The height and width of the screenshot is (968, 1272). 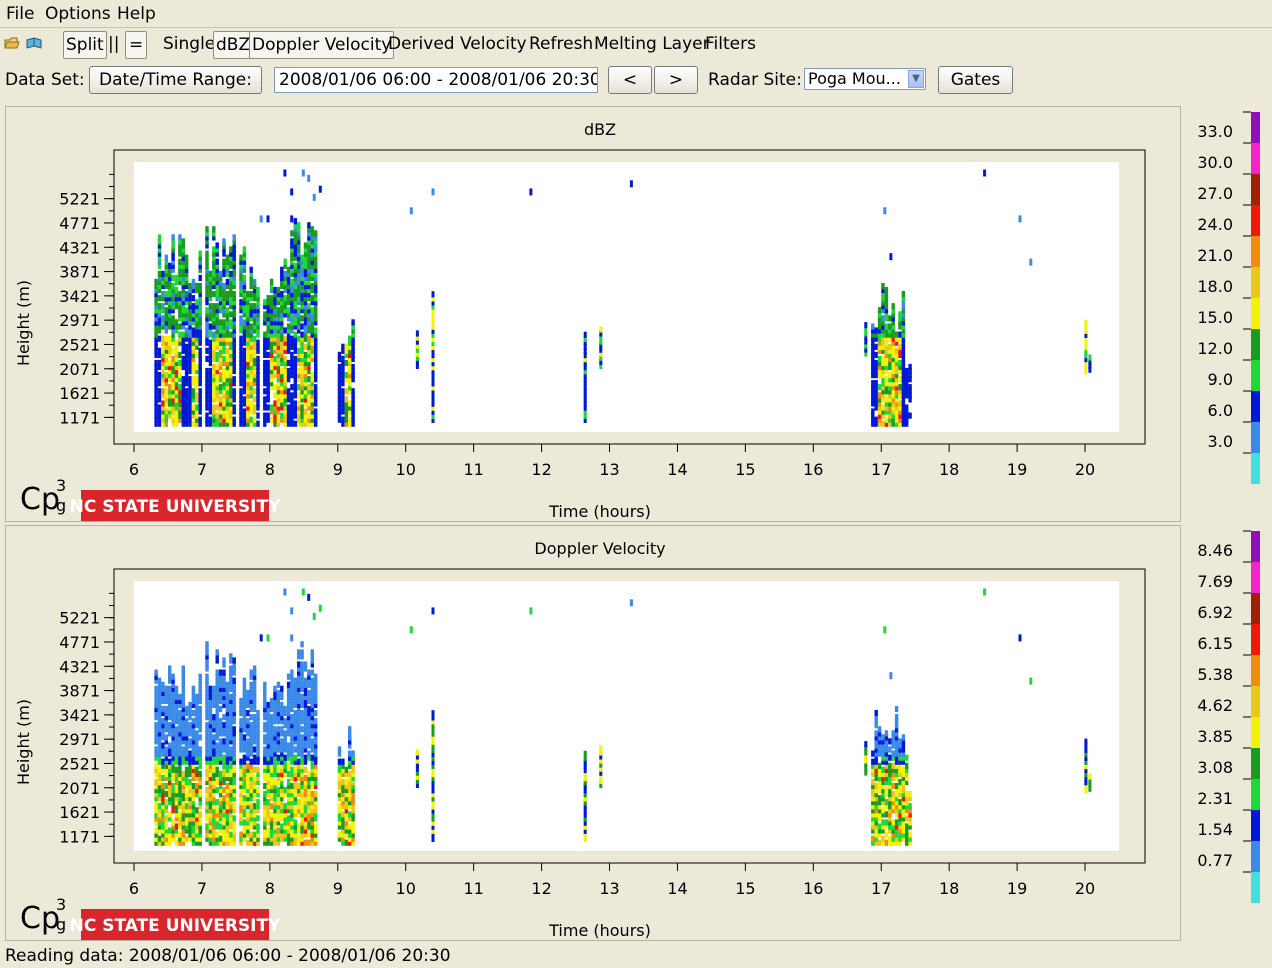 I want to click on colorbar-tick-label: 36.0, so click(x=1215, y=108).